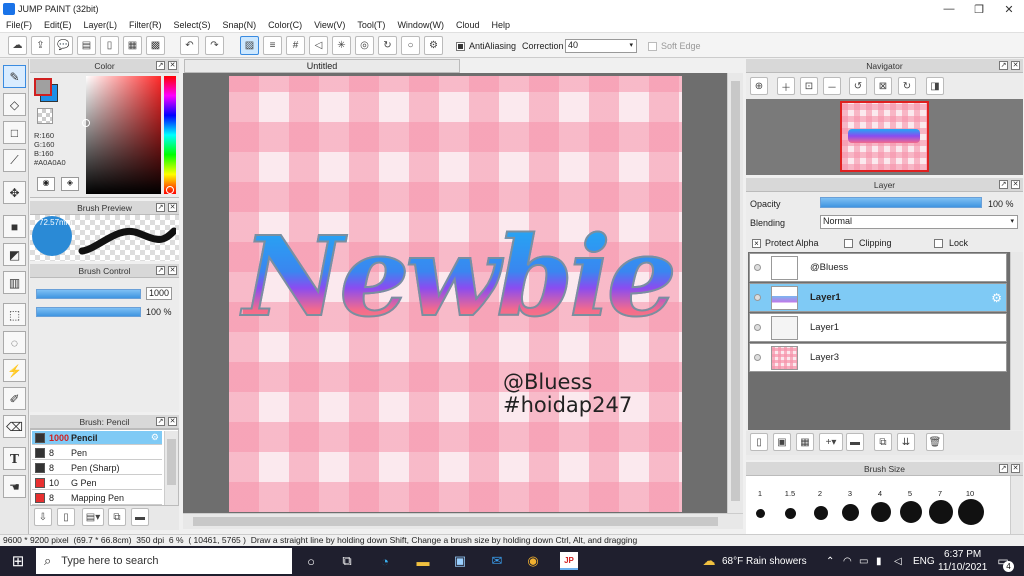 The image size is (1024, 576). I want to click on layer-list-scrollbar, so click(1016, 341).